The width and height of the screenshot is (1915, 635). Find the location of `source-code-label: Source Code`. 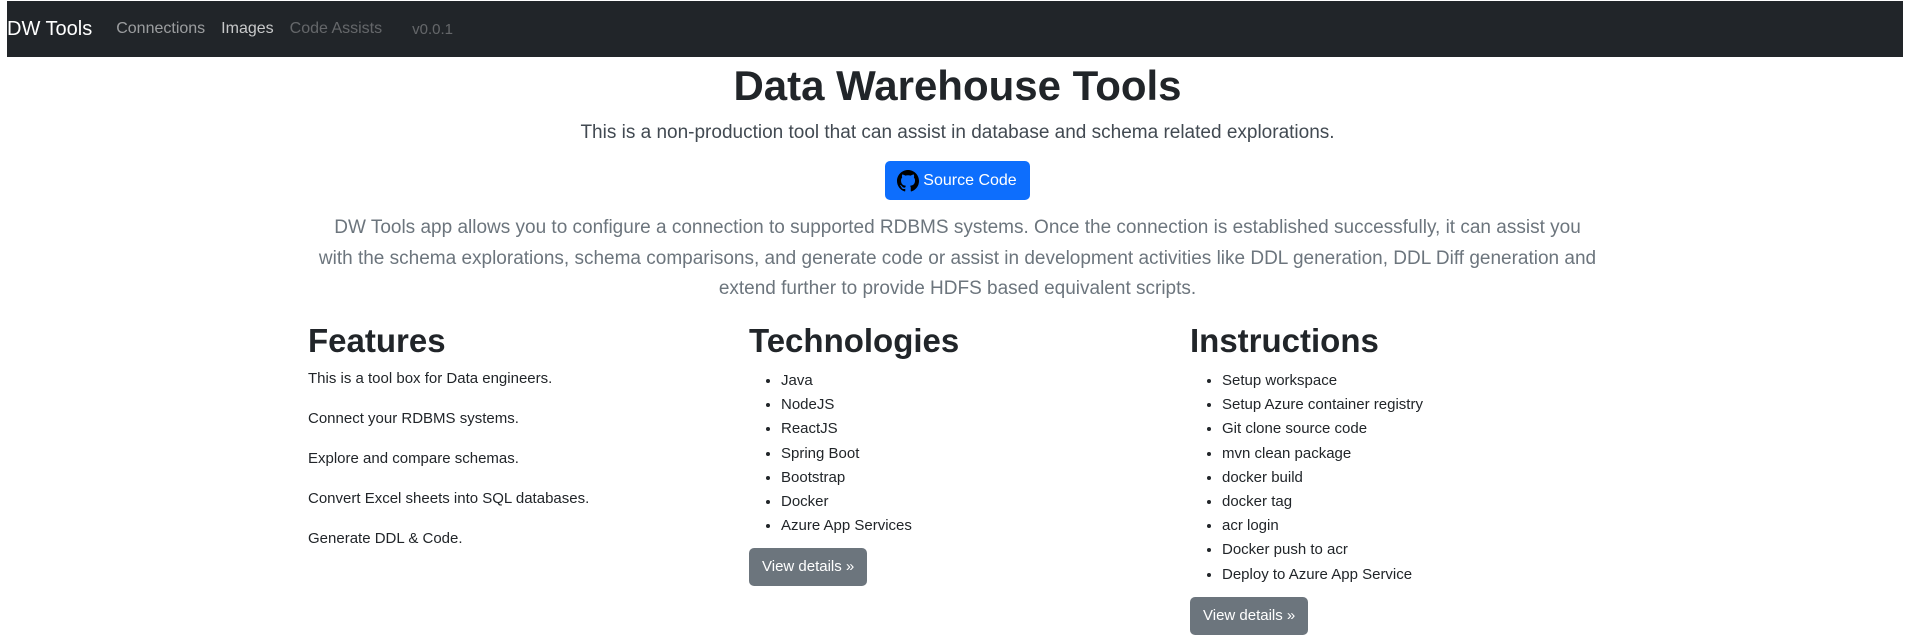

source-code-label: Source Code is located at coordinates (970, 180).